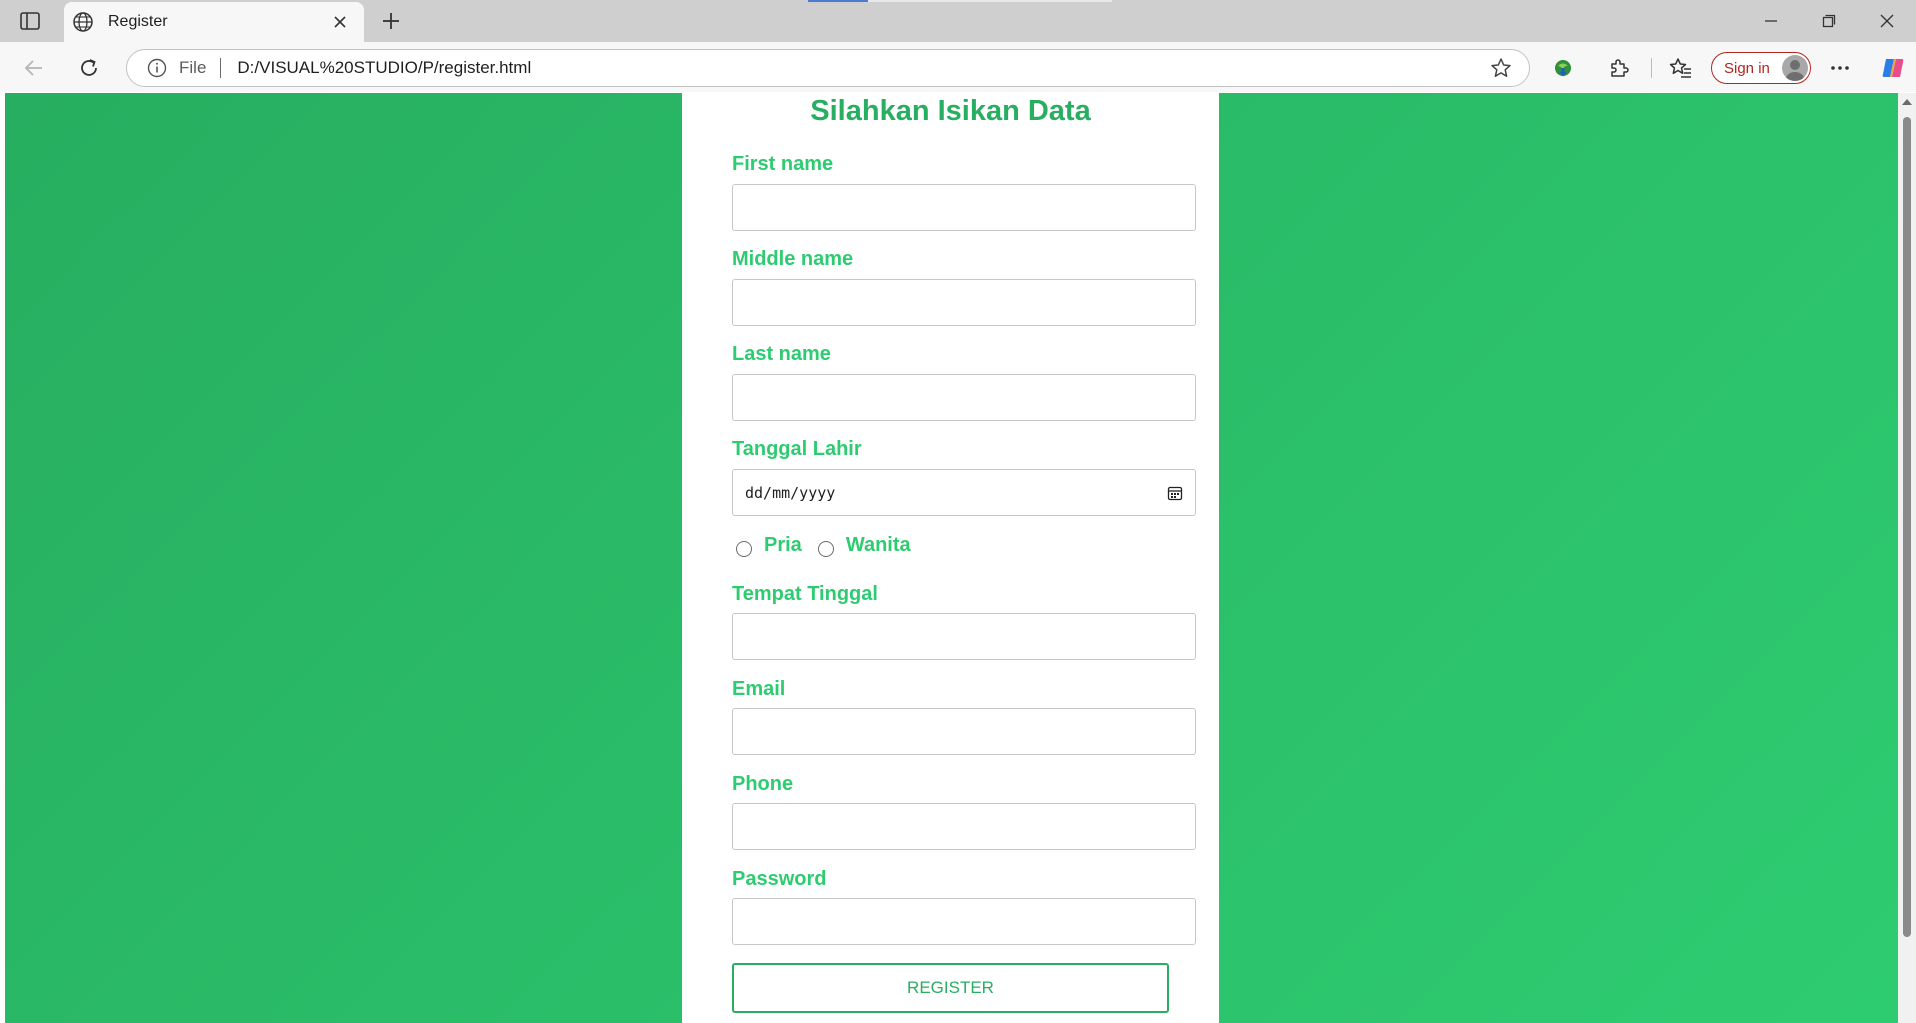 This screenshot has height=1023, width=1916. I want to click on star-icon, so click(1501, 67).